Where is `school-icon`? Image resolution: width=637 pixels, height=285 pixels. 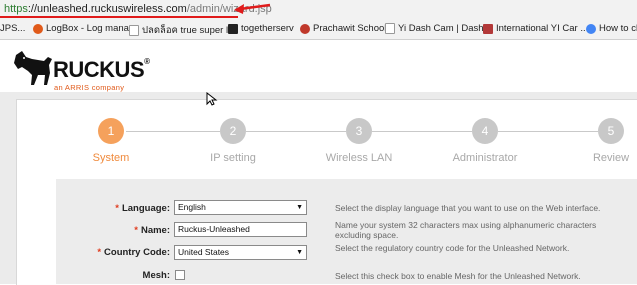 school-icon is located at coordinates (305, 28).